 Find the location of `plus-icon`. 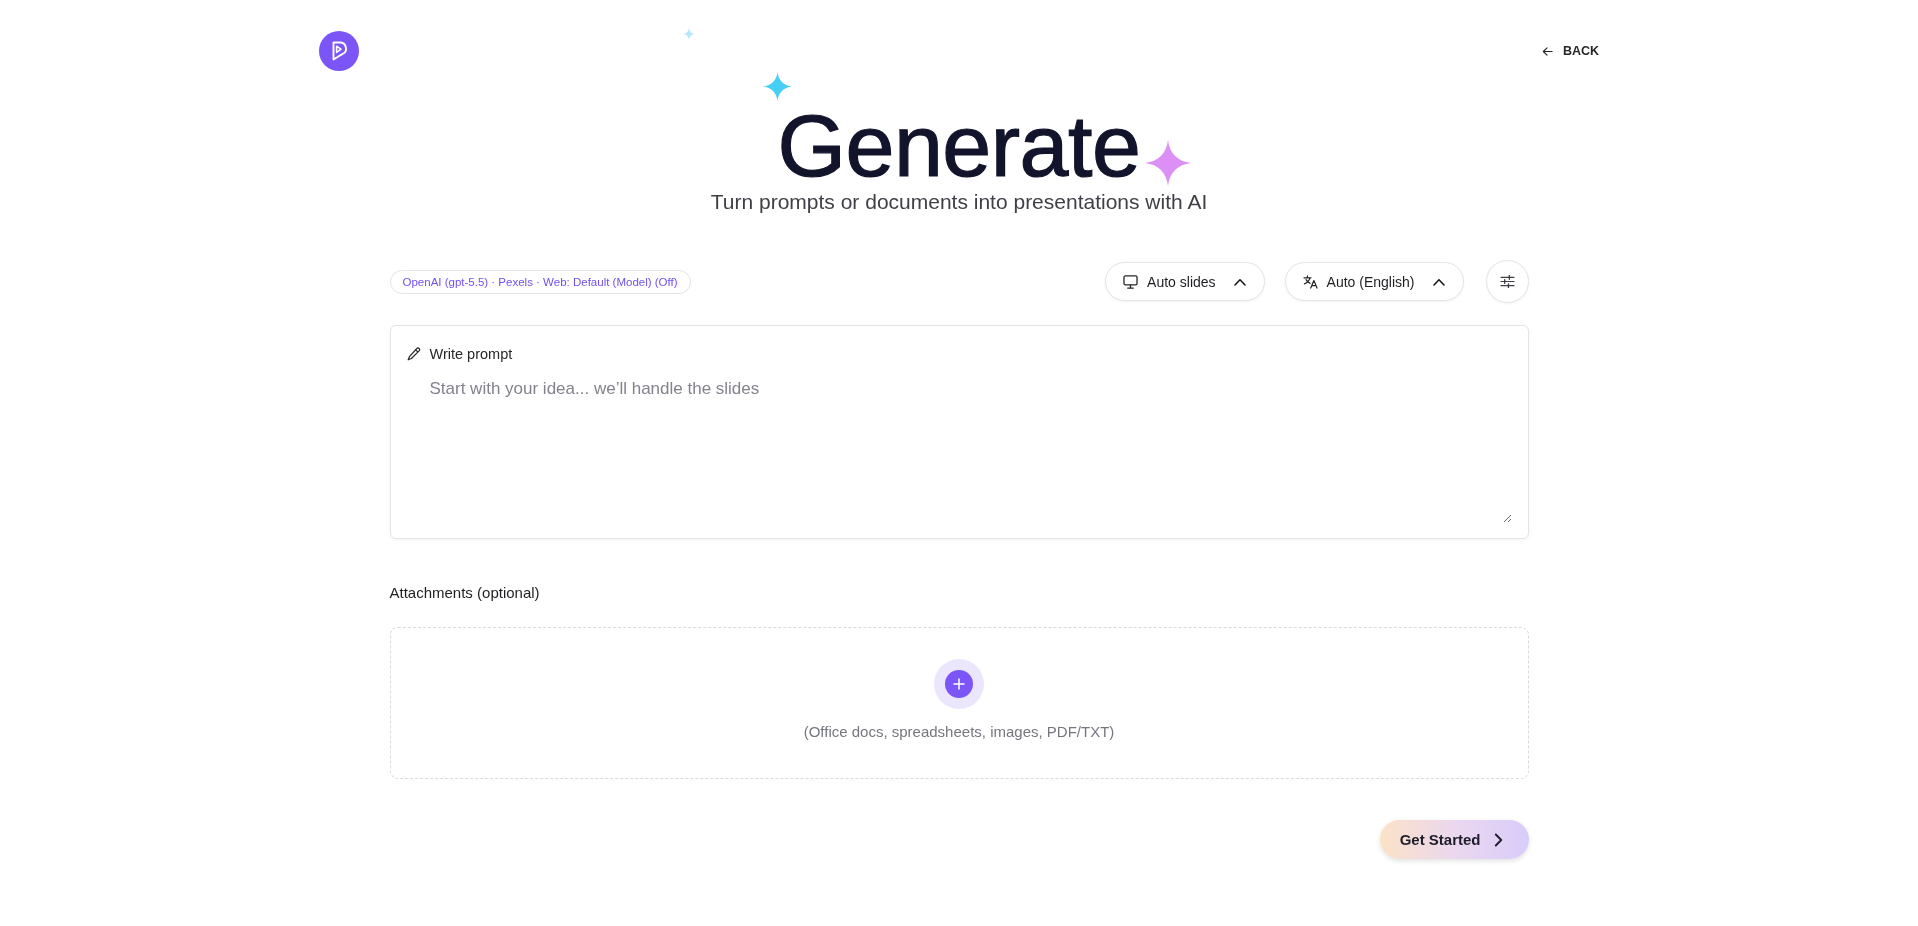

plus-icon is located at coordinates (959, 684).